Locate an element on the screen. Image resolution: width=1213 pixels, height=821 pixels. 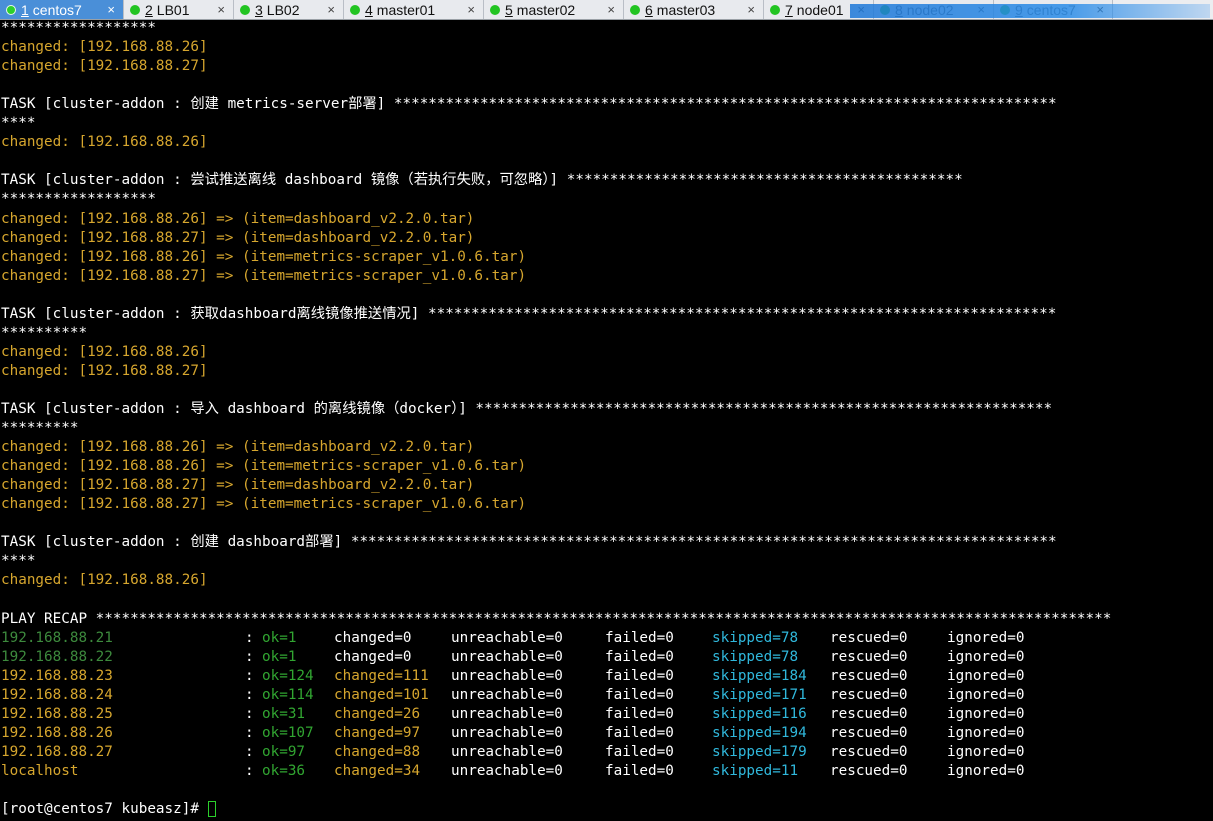
shell-prompt: [root@centos7 kubeasz]# is located at coordinates (108, 809).